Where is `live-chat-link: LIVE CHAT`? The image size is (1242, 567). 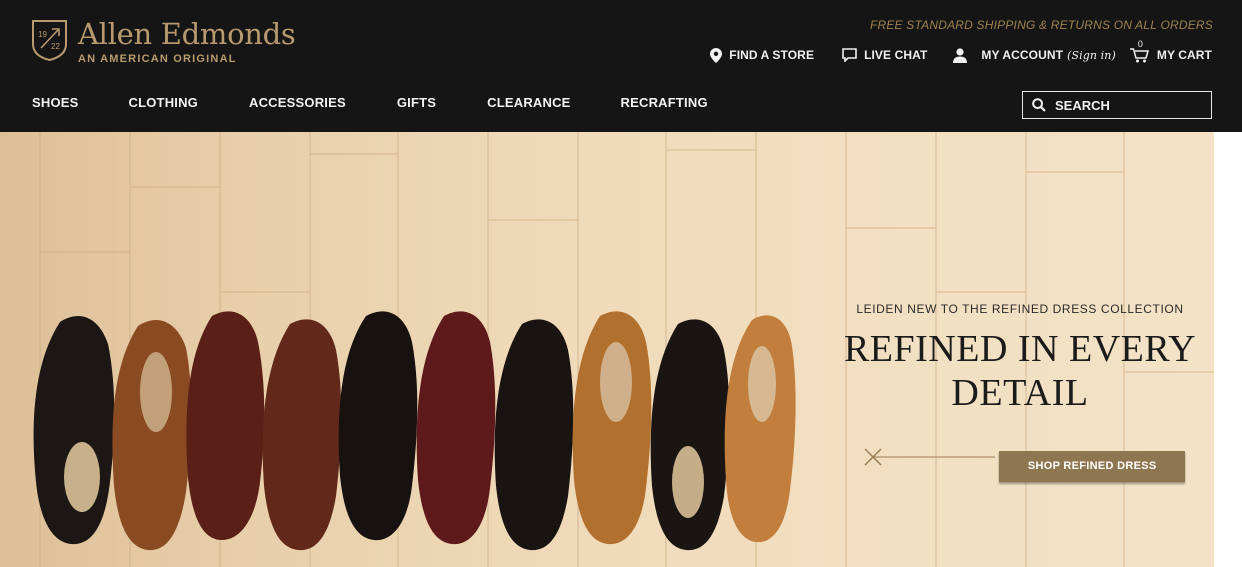
live-chat-link: LIVE CHAT is located at coordinates (884, 55).